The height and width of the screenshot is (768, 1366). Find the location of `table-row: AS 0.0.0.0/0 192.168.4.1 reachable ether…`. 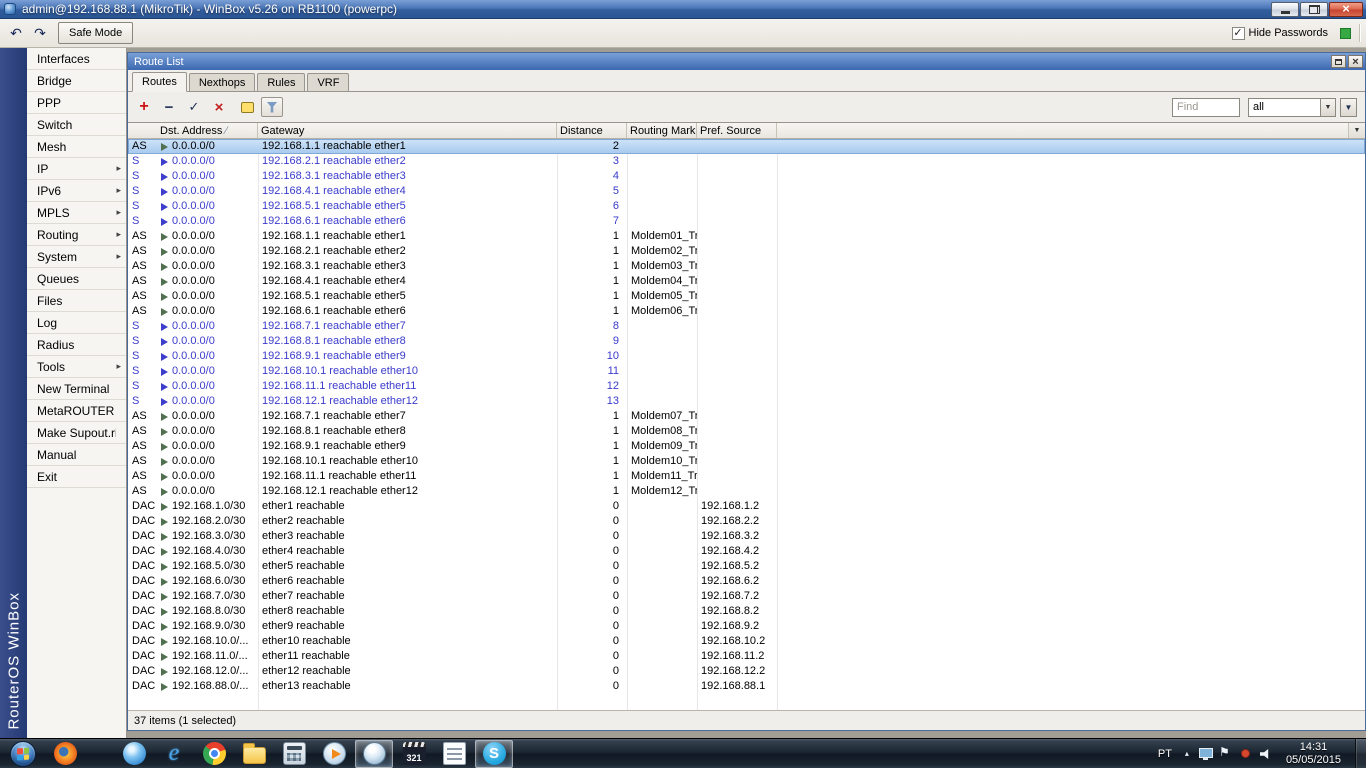

table-row: AS 0.0.0.0/0 192.168.4.1 reachable ether… is located at coordinates (746, 281).